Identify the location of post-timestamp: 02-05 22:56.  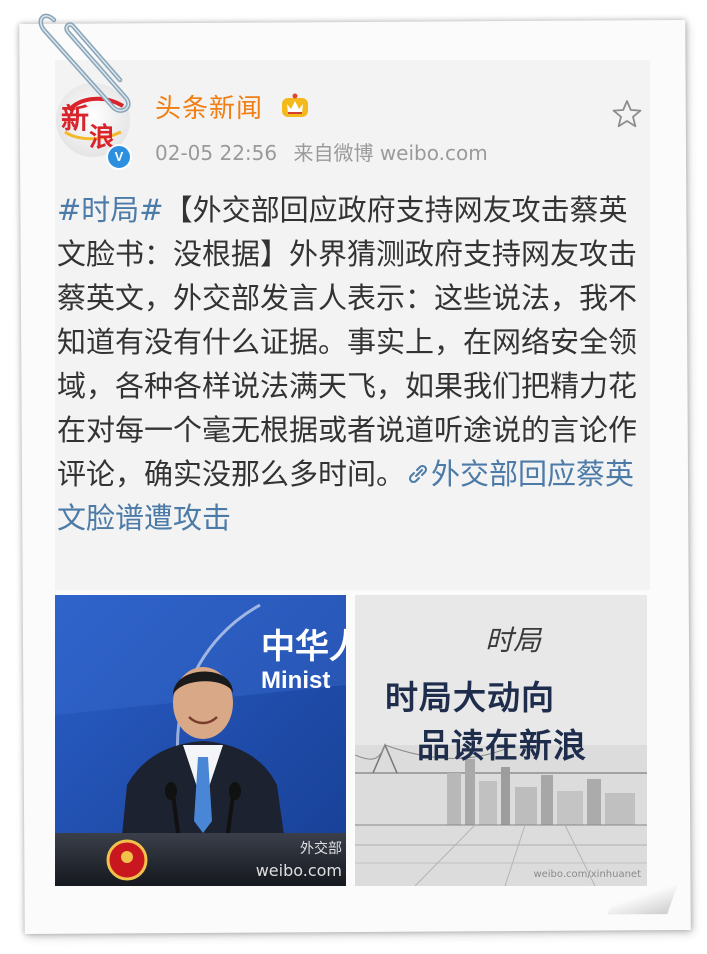
(216, 153).